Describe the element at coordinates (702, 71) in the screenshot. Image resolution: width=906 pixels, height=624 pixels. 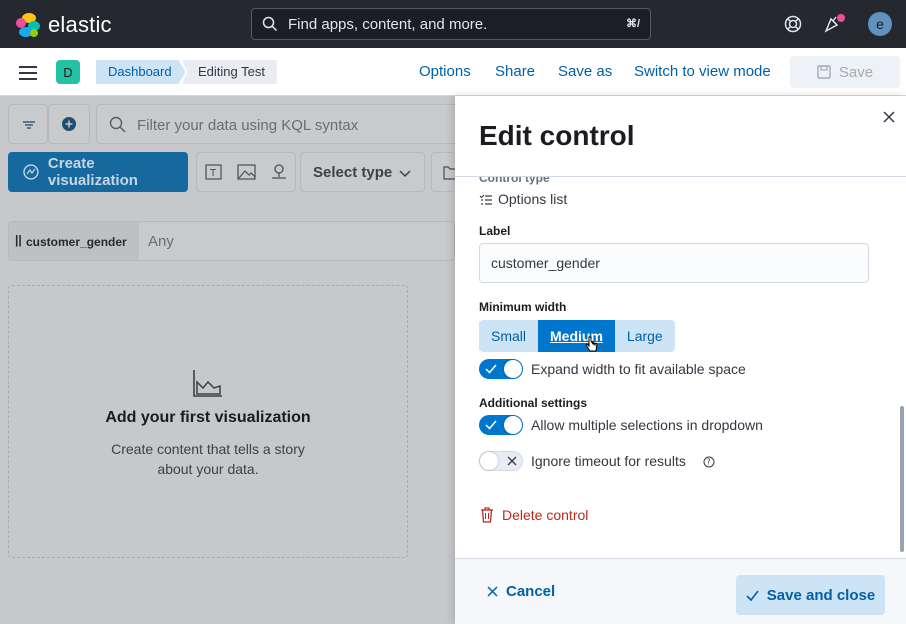
I see `switch-view-mode-link: Switch to view mode` at that location.